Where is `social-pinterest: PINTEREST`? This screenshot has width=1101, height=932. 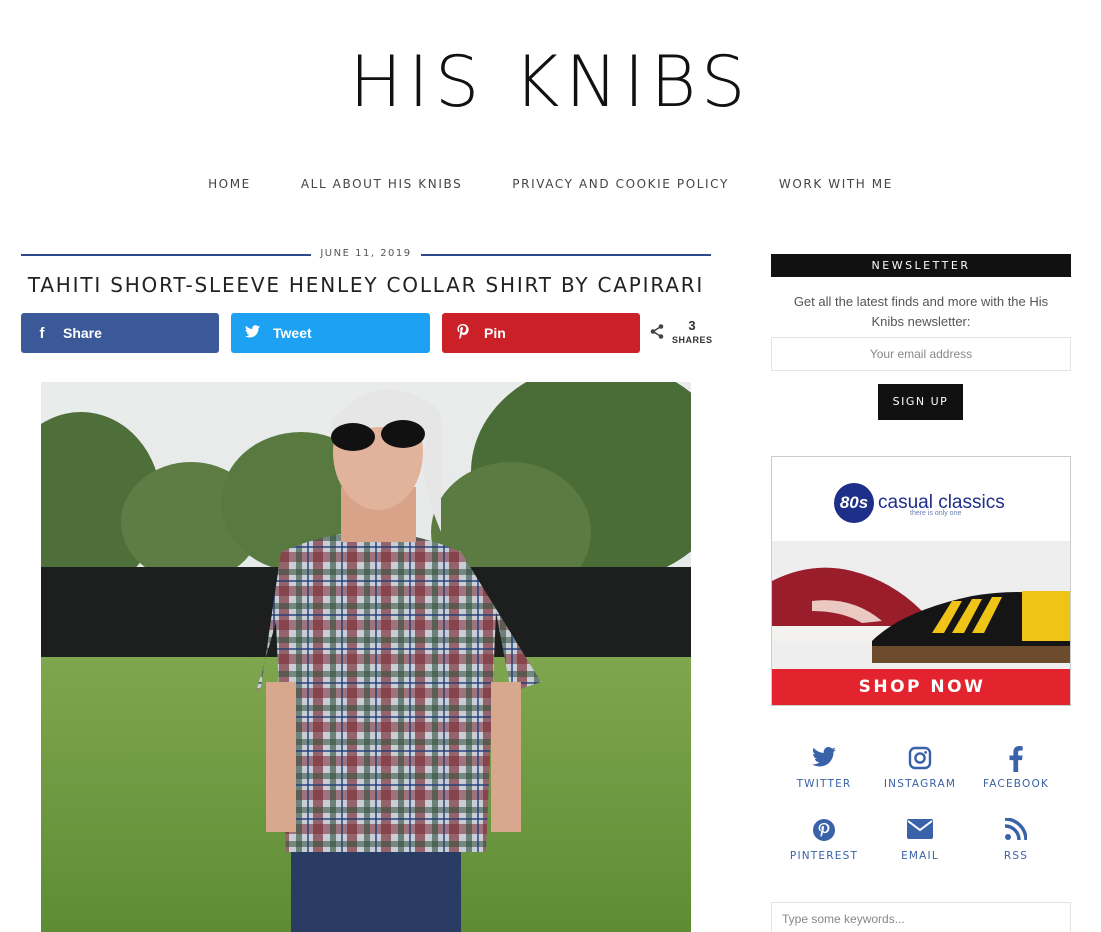
social-pinterest: PINTEREST is located at coordinates (824, 840).